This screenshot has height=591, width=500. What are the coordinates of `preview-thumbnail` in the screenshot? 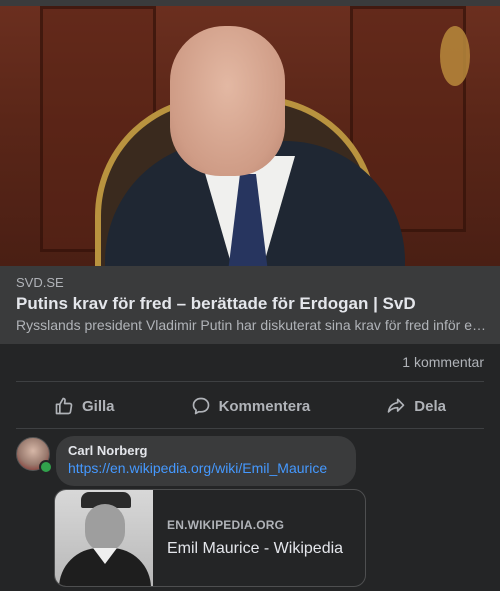 It's located at (104, 538).